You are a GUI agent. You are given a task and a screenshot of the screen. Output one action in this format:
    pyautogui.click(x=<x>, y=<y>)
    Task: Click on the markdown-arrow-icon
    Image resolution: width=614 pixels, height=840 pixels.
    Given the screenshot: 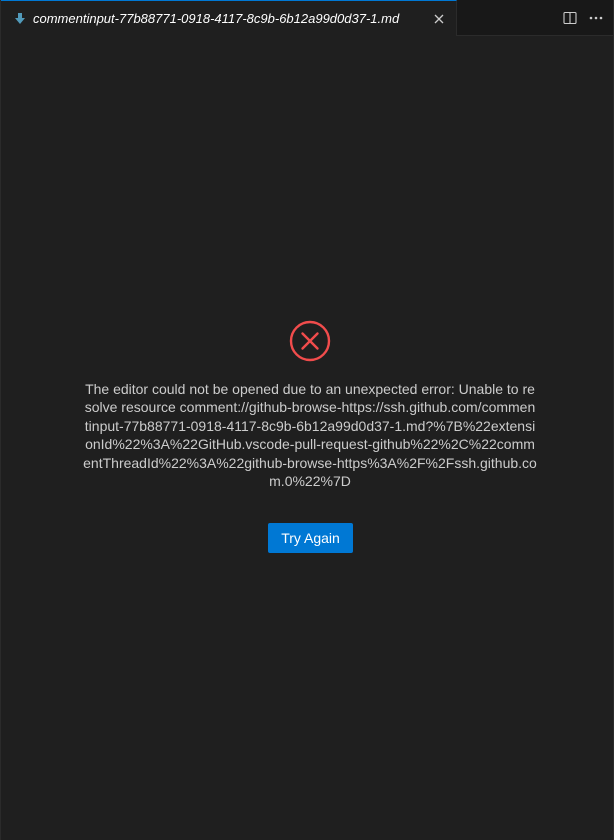 What is the action you would take?
    pyautogui.click(x=20, y=19)
    